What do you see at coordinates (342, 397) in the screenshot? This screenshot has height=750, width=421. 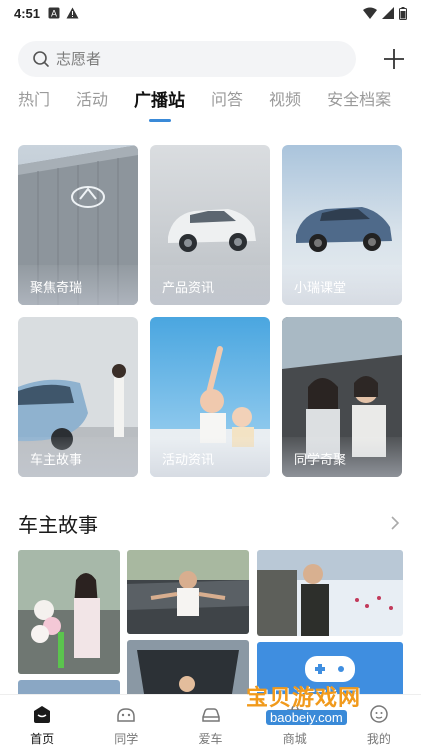 I see `category-card-gatherings: 同学奇聚` at bounding box center [342, 397].